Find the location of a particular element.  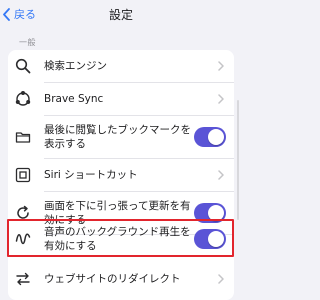

highlight-box is located at coordinates (120, 238).